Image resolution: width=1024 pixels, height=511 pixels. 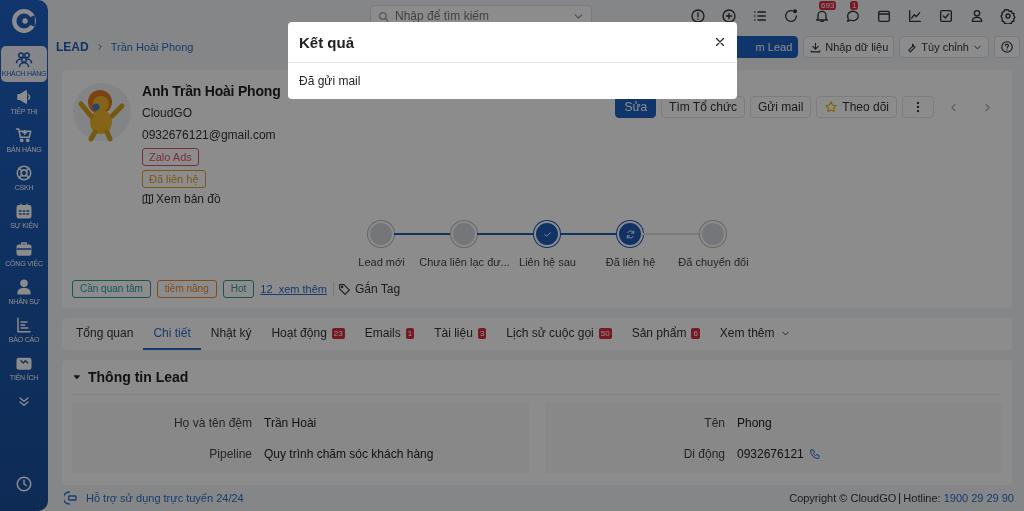 I want to click on company-name: CloudGO, so click(x=167, y=113).